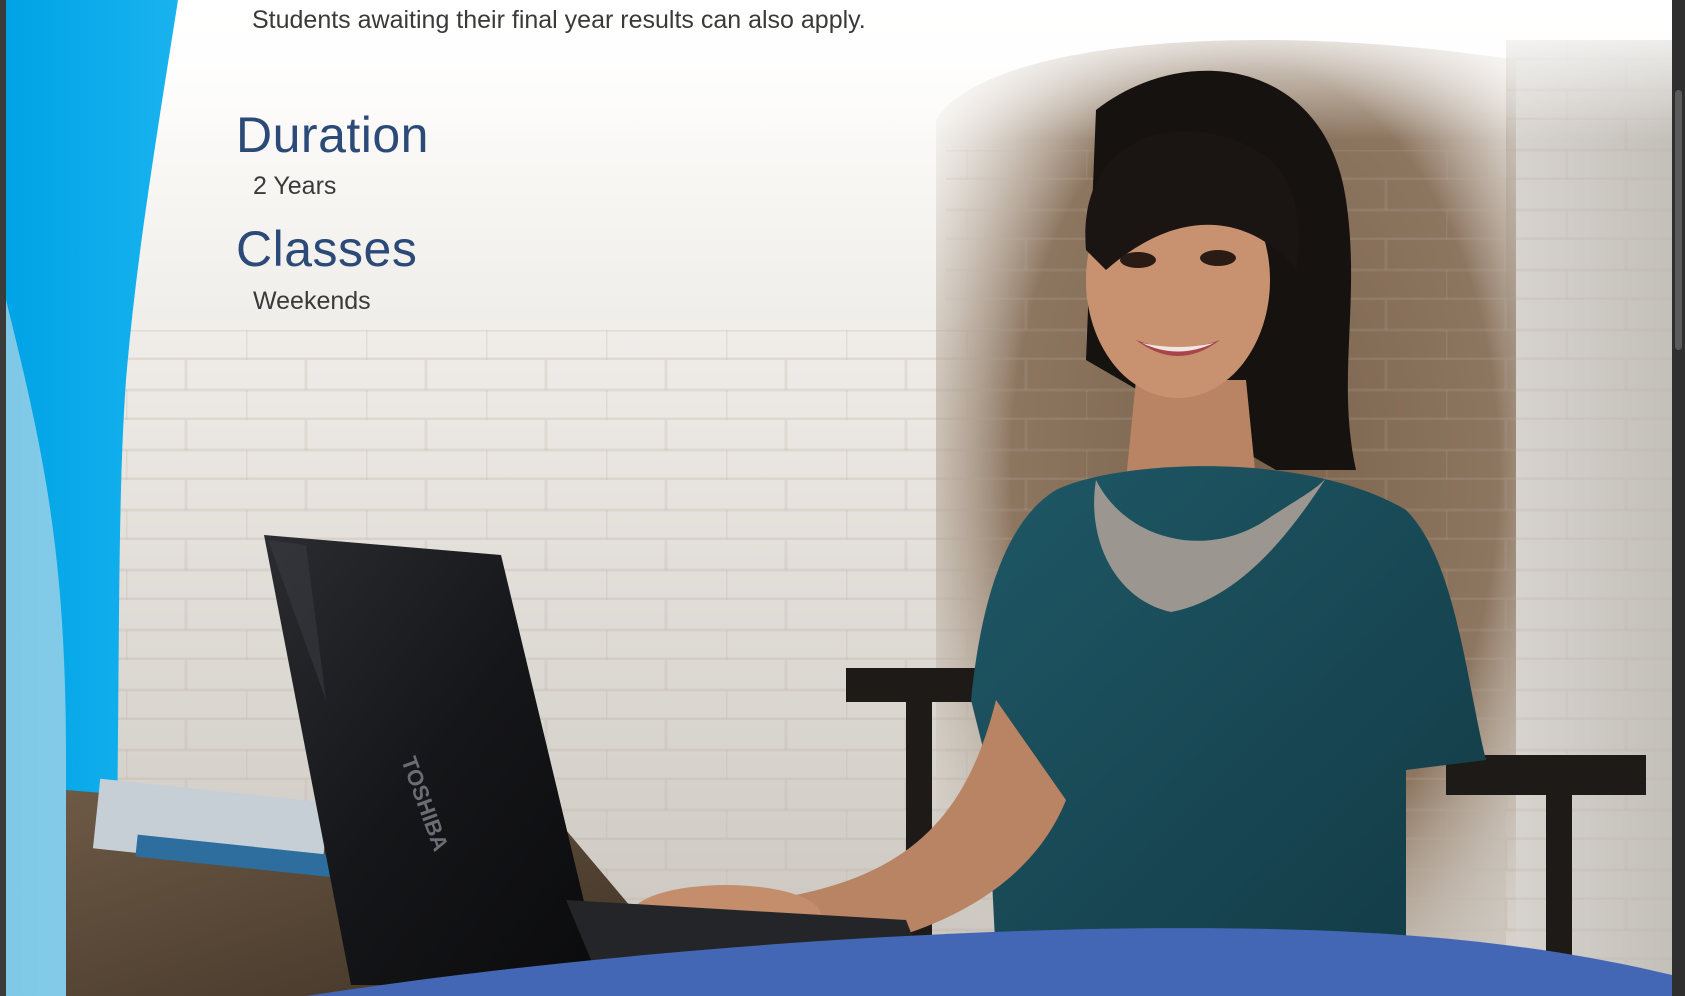 This screenshot has height=996, width=1685. What do you see at coordinates (1678, 498) in the screenshot?
I see `vertical-scrollbar` at bounding box center [1678, 498].